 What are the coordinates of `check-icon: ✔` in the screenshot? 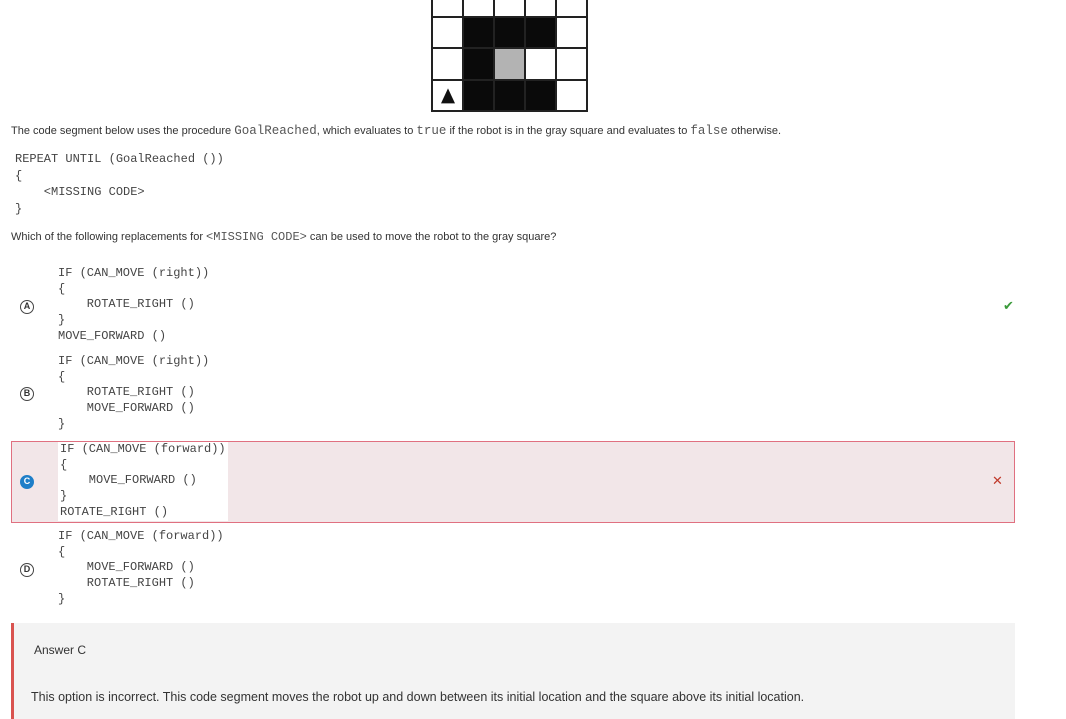 It's located at (1008, 305).